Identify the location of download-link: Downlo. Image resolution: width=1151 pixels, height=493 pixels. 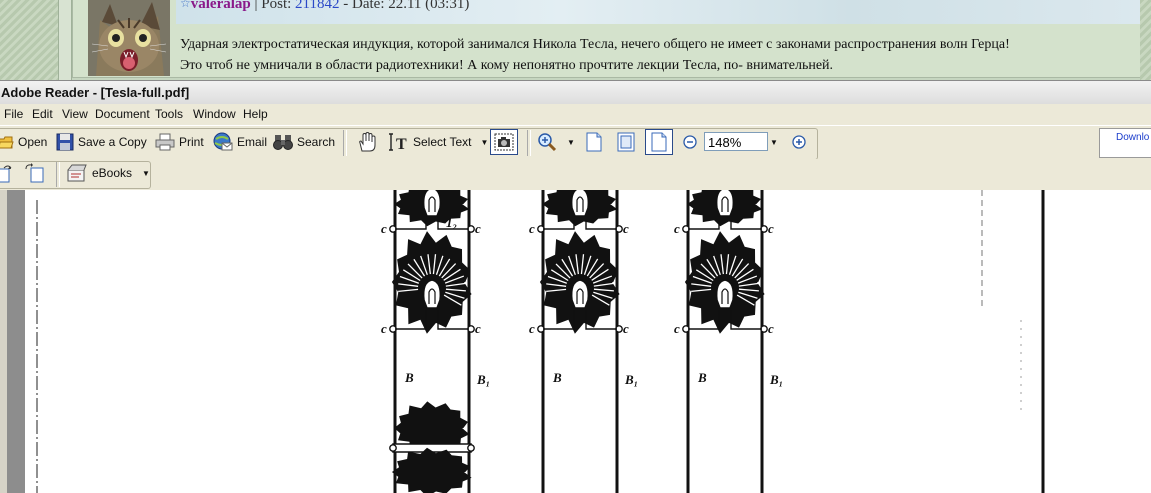
(1125, 143).